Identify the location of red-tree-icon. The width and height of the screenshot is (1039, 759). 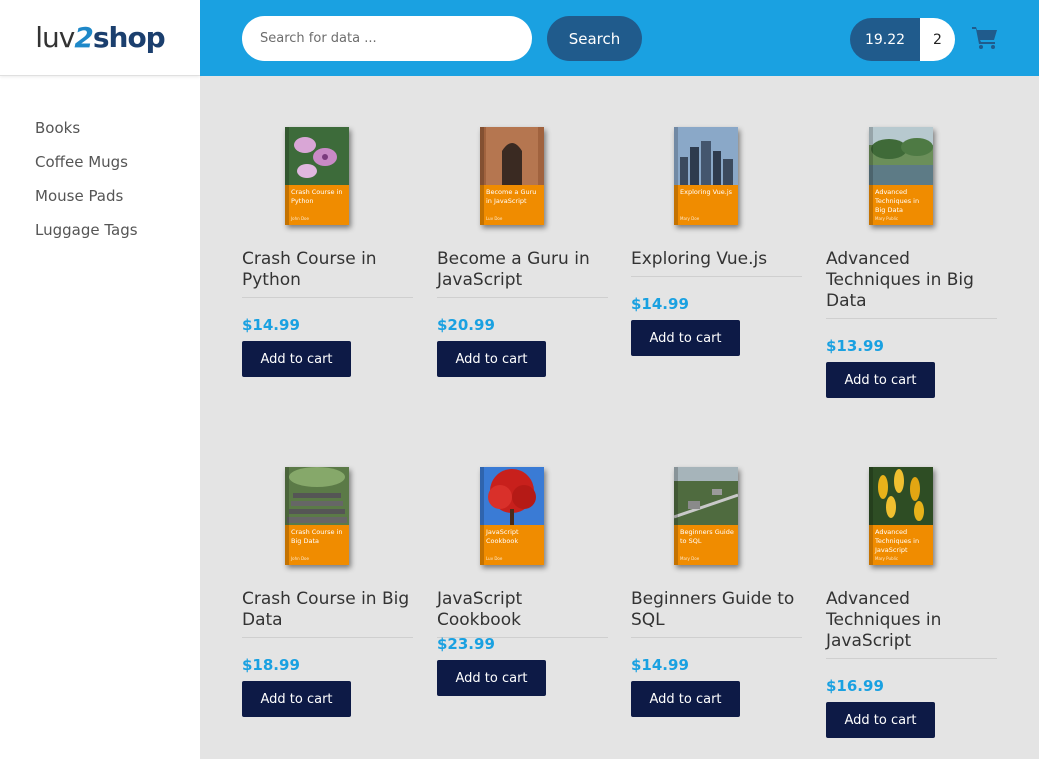
(512, 496).